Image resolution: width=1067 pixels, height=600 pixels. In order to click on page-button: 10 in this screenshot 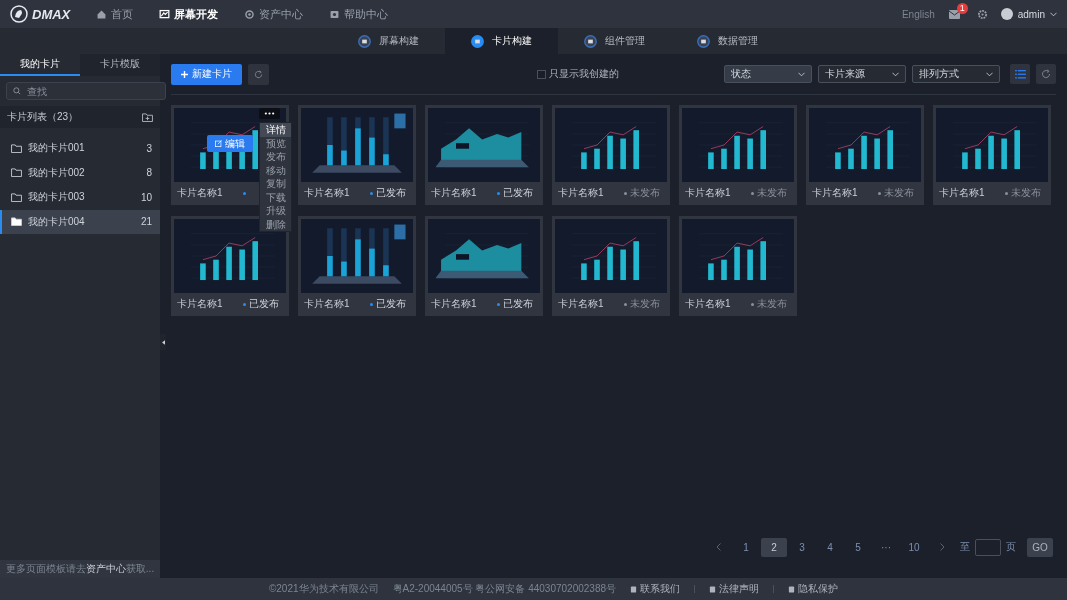, I will do `click(914, 547)`.